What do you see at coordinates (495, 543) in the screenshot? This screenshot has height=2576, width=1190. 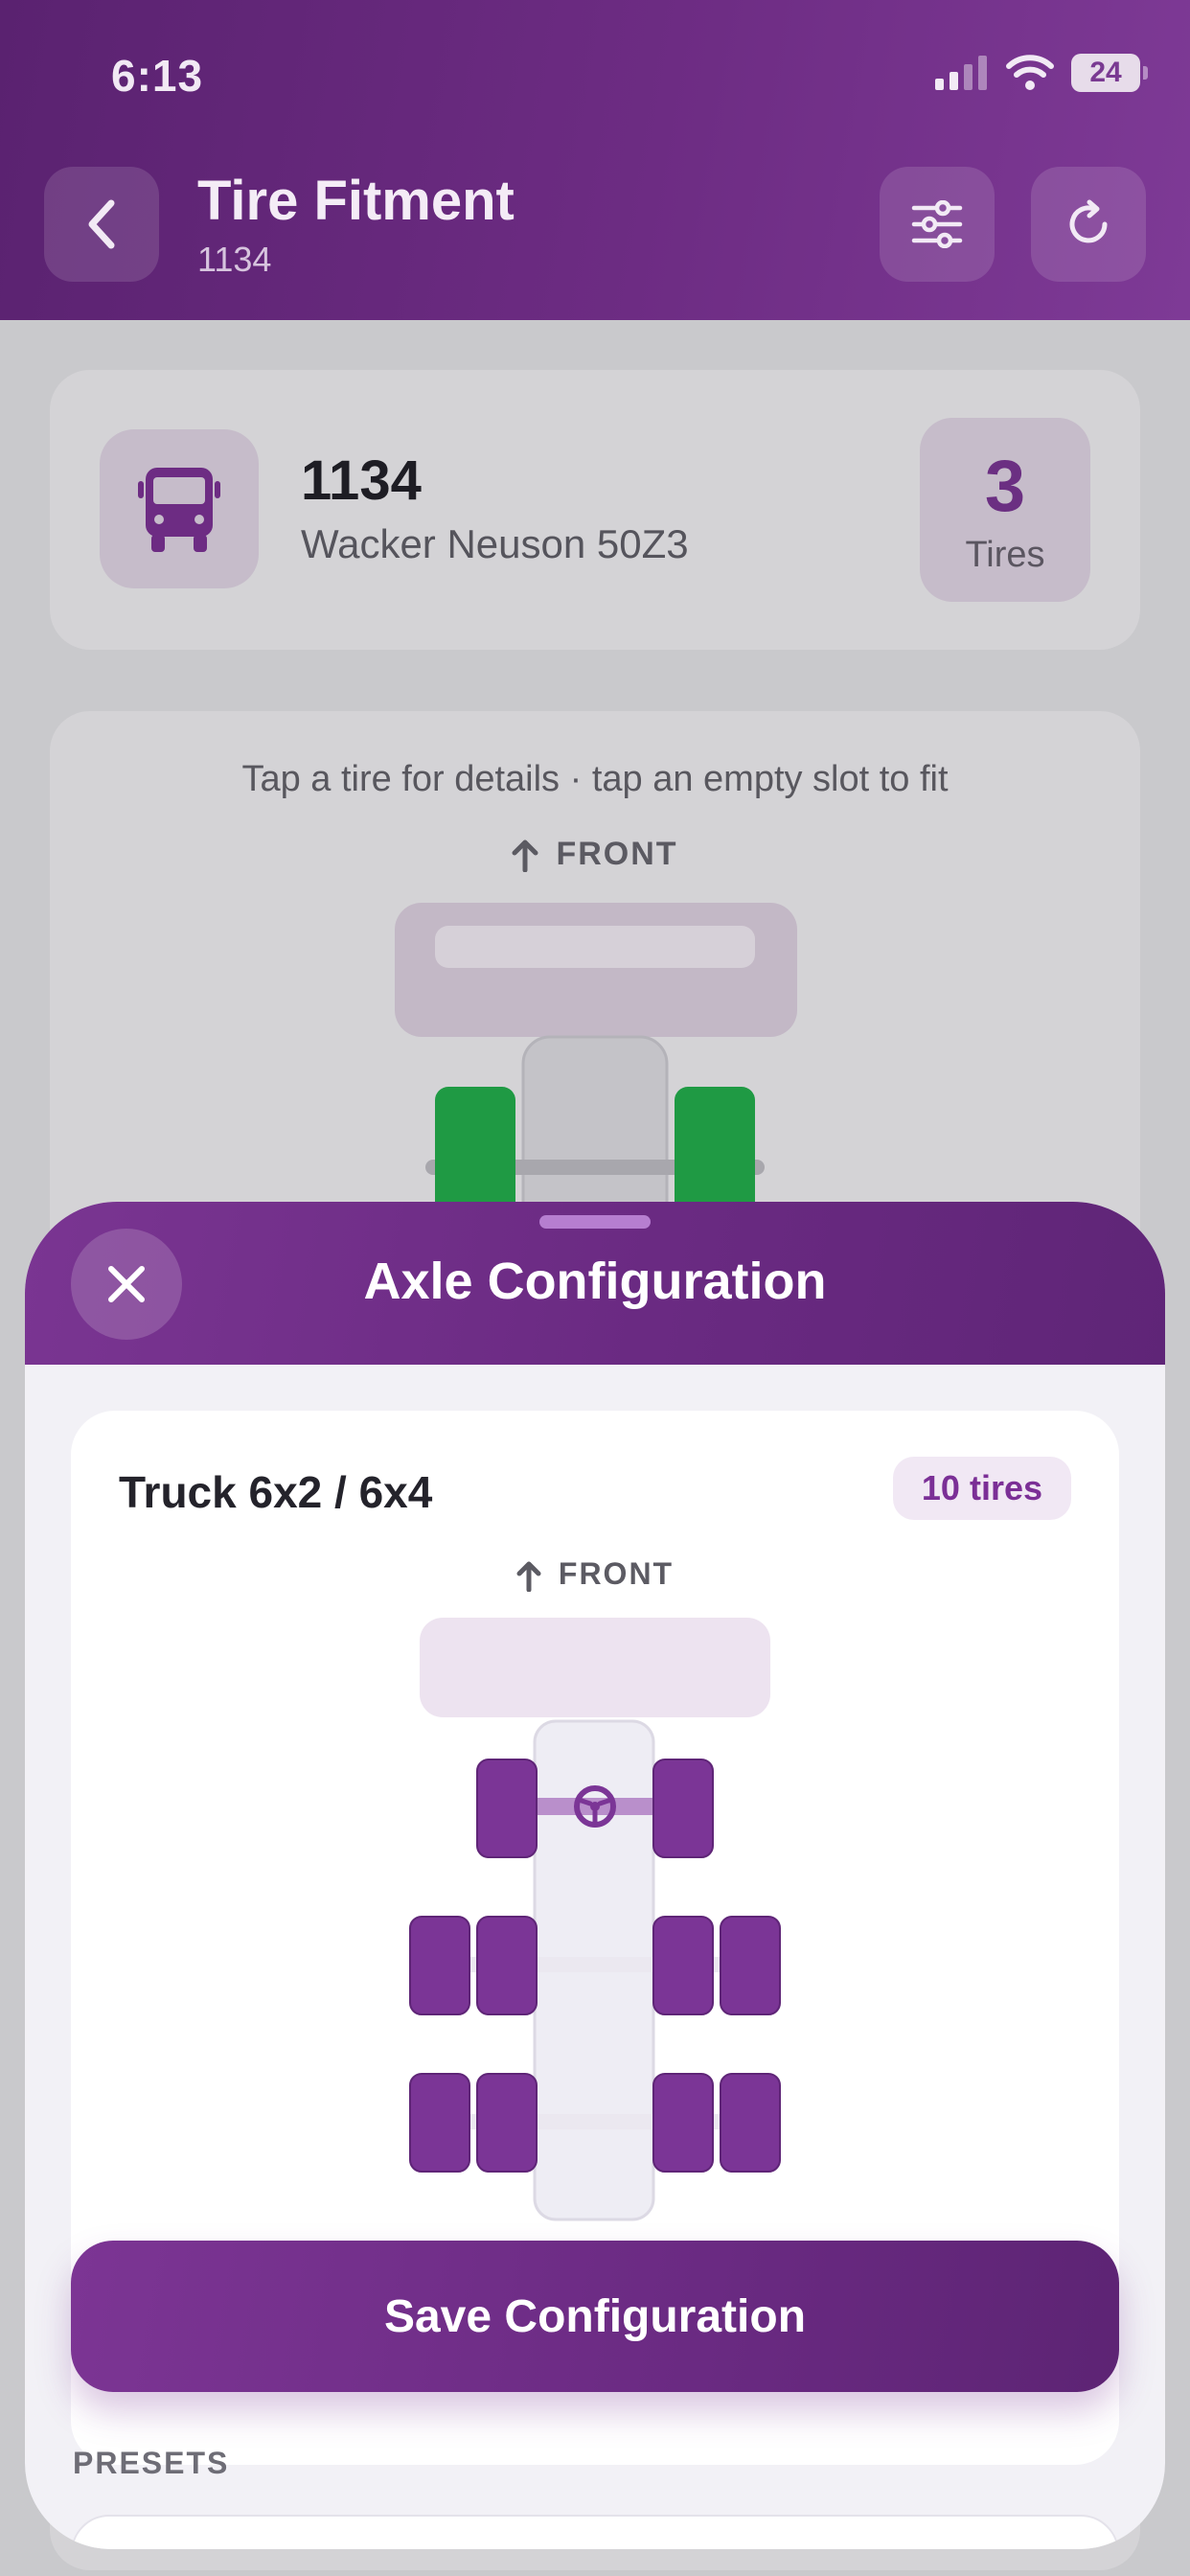 I see `vehicle-model: Wacker Neuson 50Z3` at bounding box center [495, 543].